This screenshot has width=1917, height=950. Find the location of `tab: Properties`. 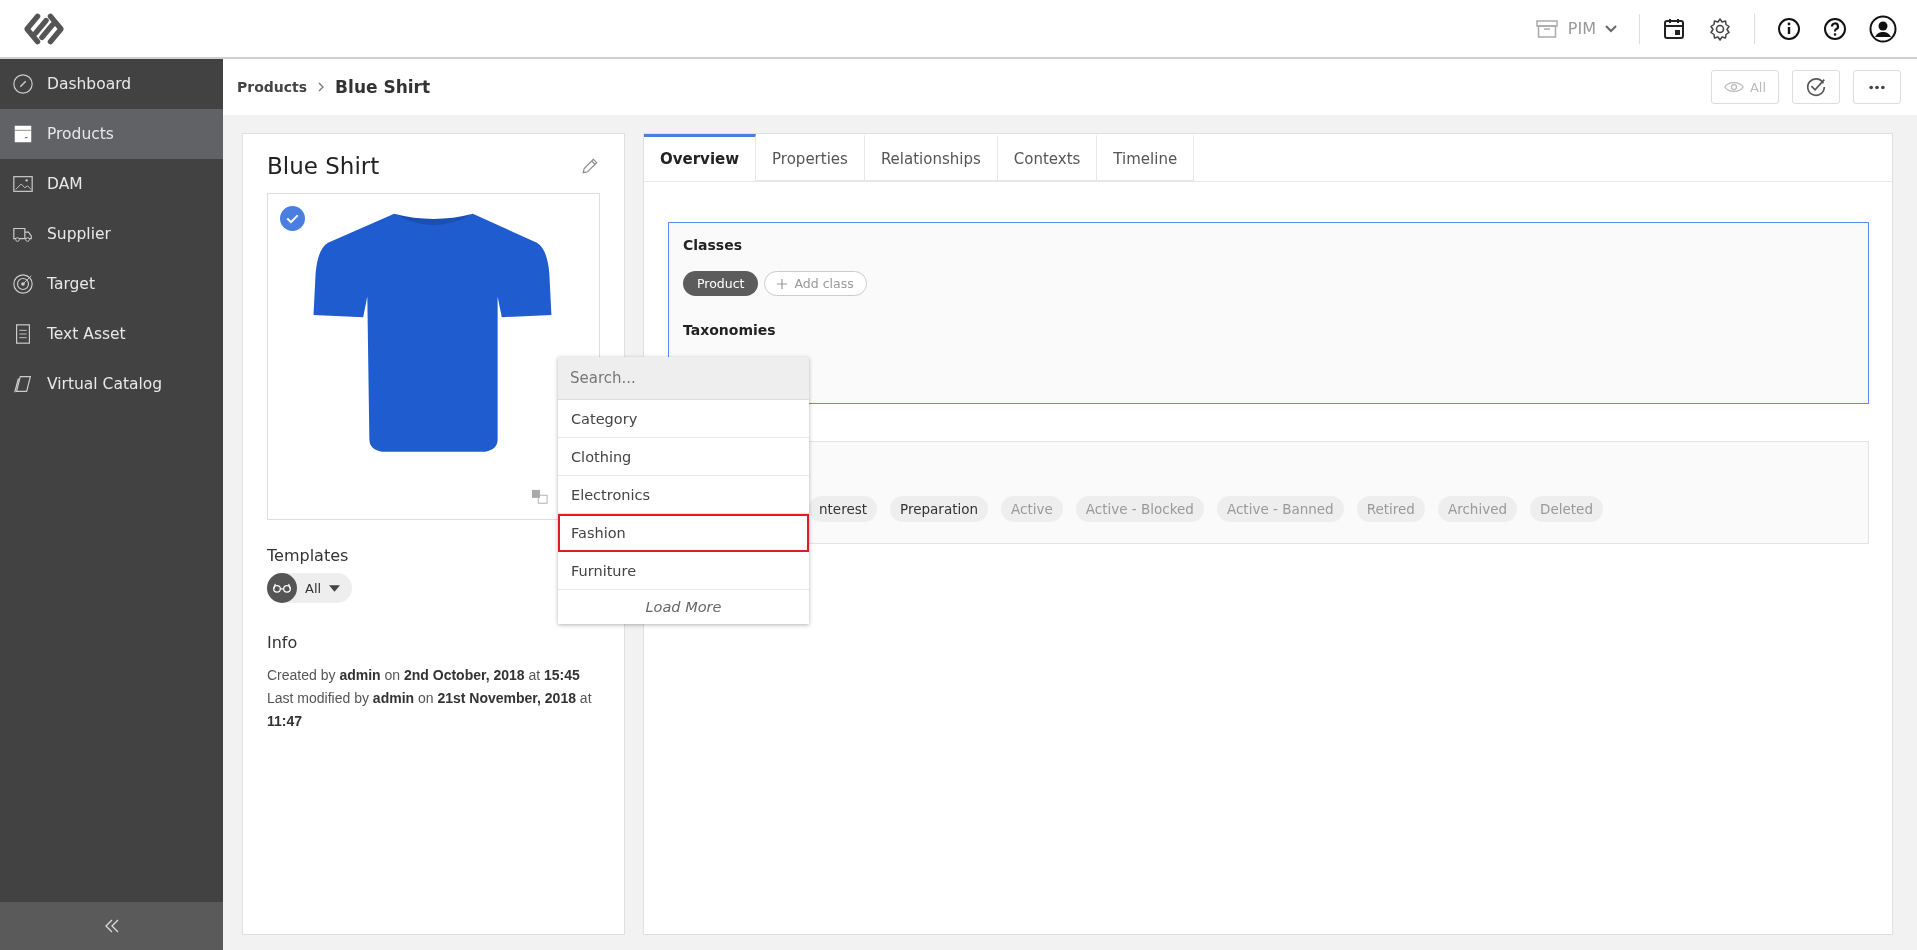

tab: Properties is located at coordinates (810, 157).